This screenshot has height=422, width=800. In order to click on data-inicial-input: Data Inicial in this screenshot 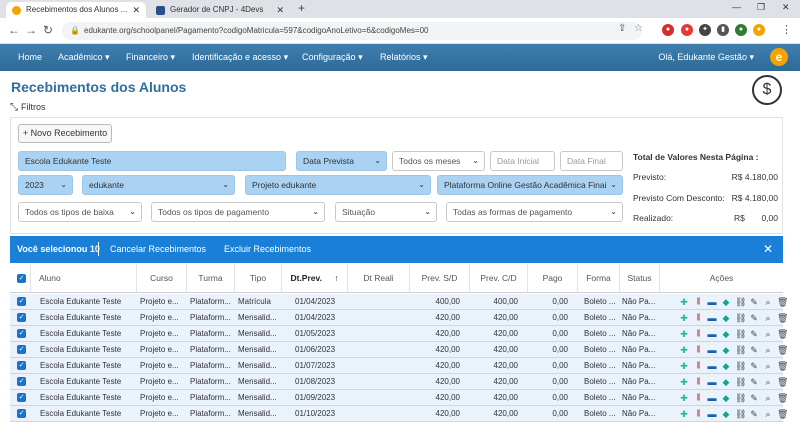, I will do `click(522, 161)`.